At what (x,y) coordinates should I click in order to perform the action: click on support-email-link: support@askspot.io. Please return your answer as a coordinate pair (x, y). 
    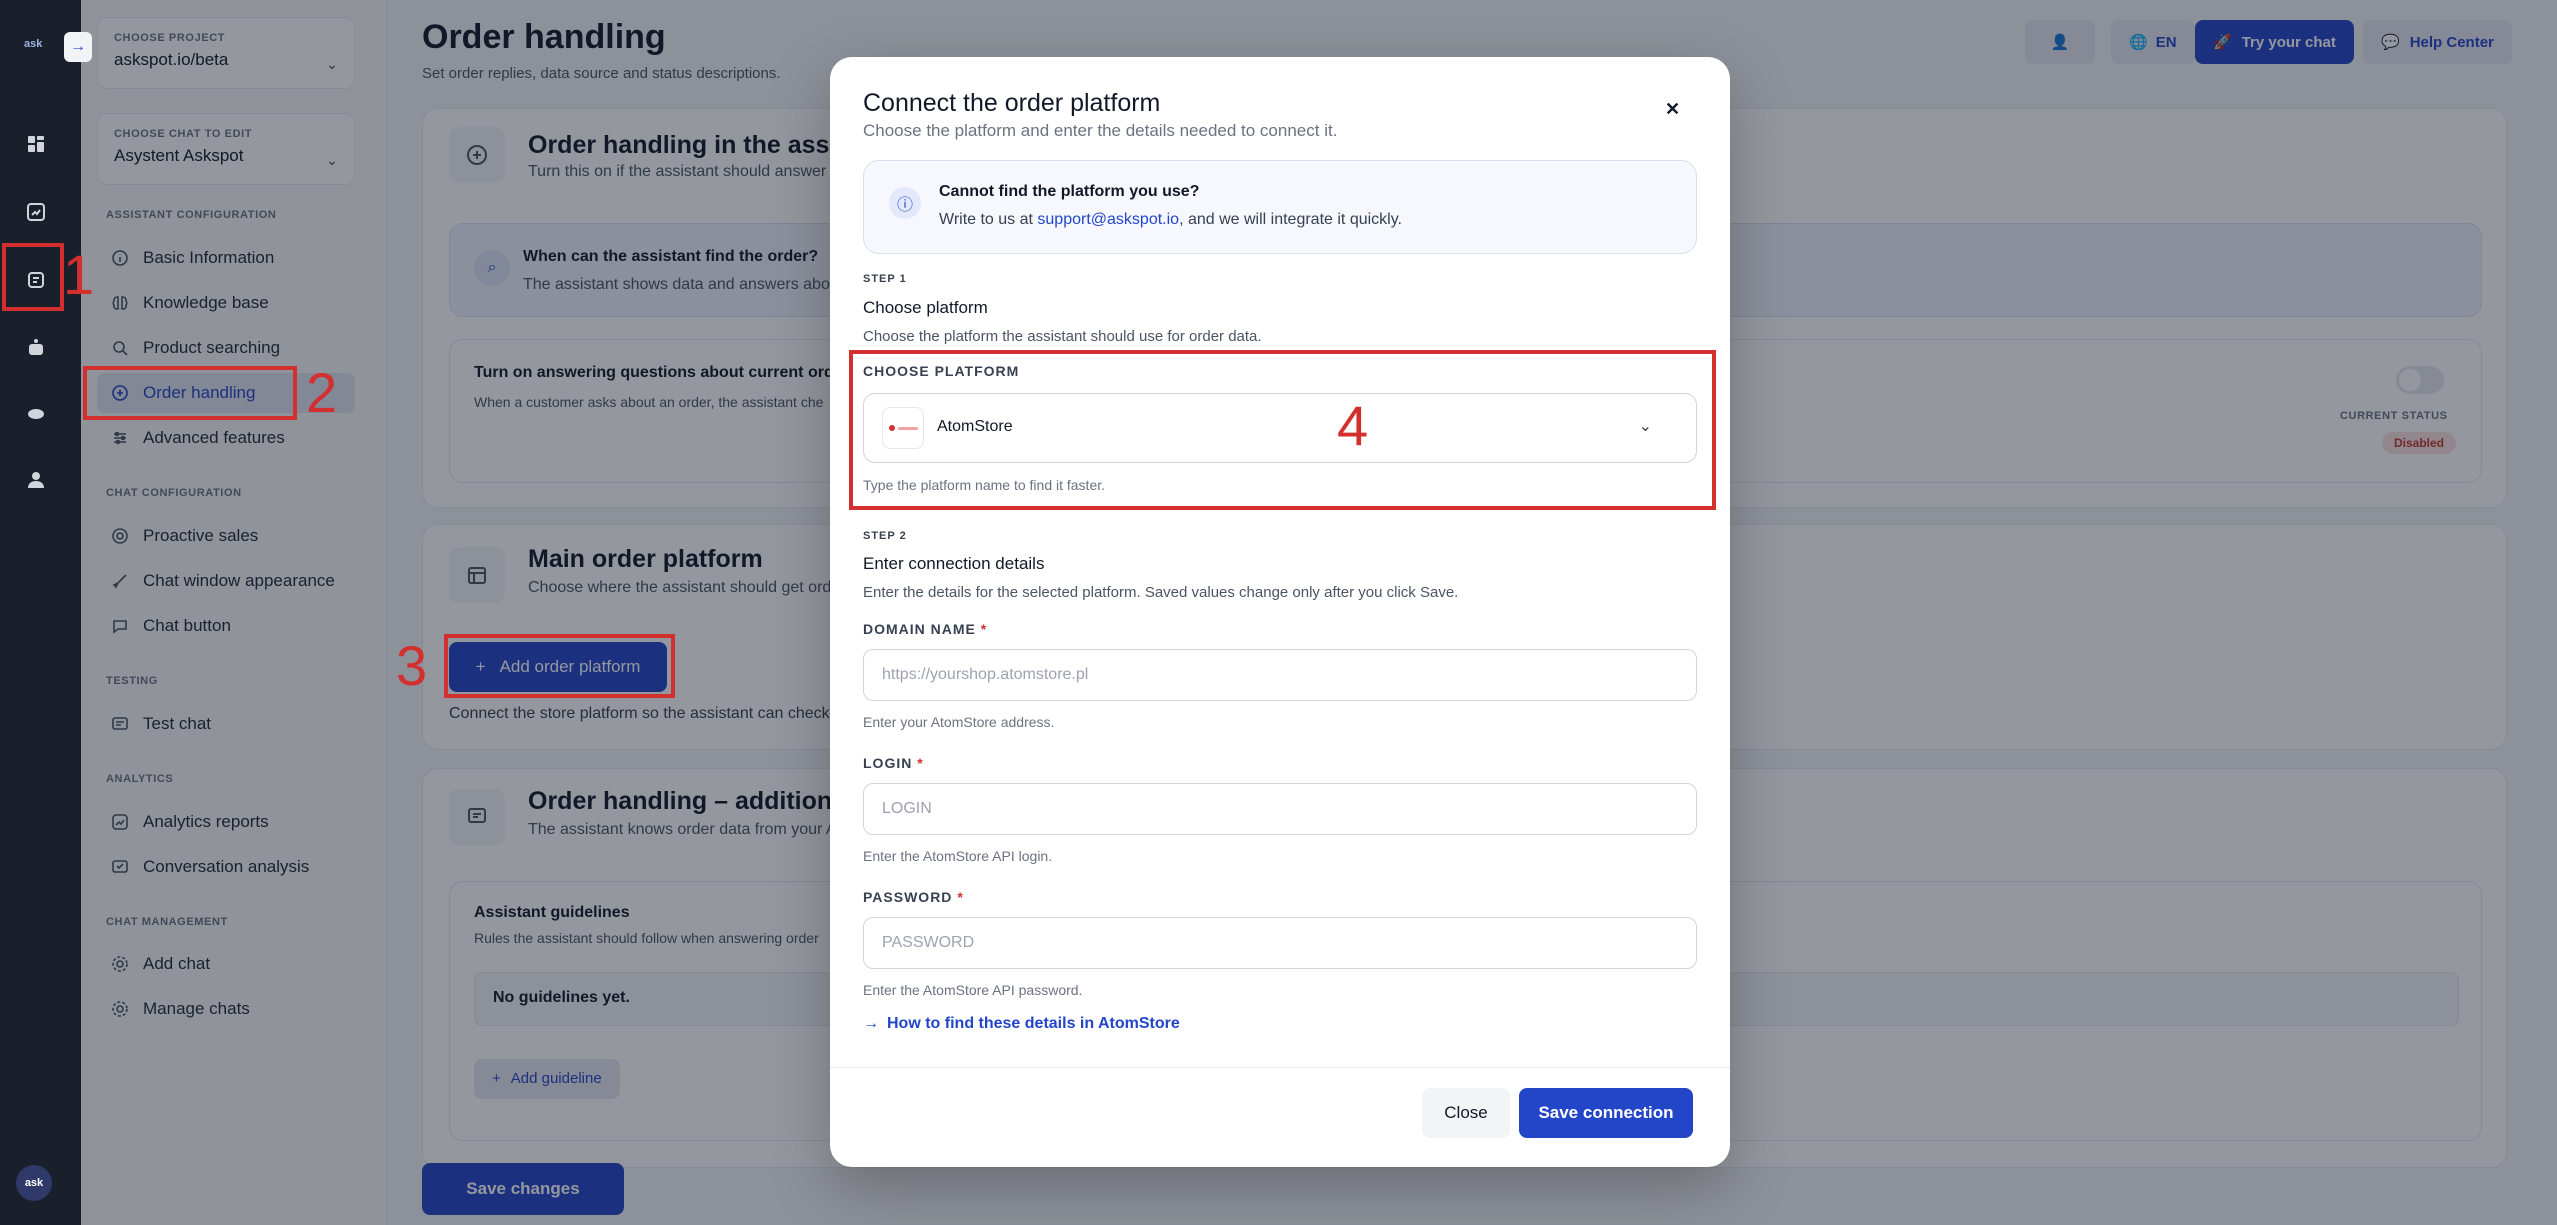
    Looking at the image, I should click on (1108, 219).